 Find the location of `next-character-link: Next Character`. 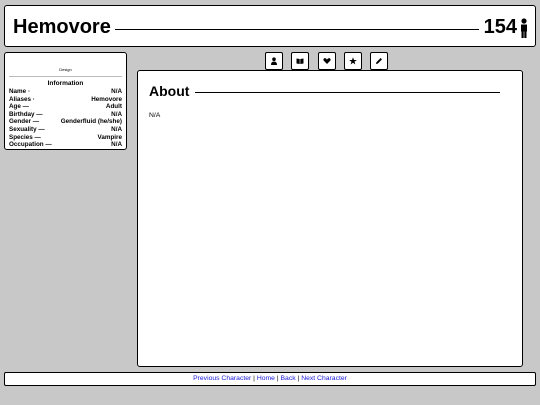

next-character-link: Next Character is located at coordinates (324, 378).